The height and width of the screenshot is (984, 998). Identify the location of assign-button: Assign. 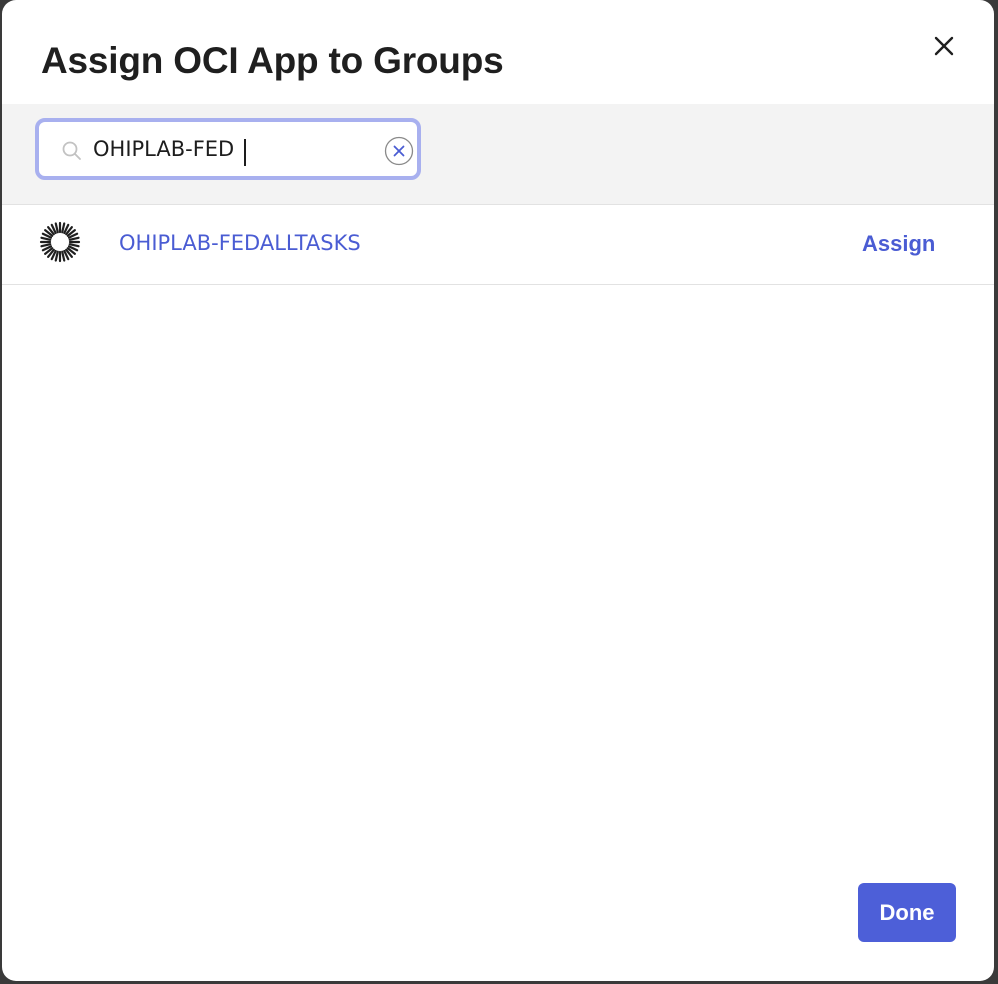
(898, 244).